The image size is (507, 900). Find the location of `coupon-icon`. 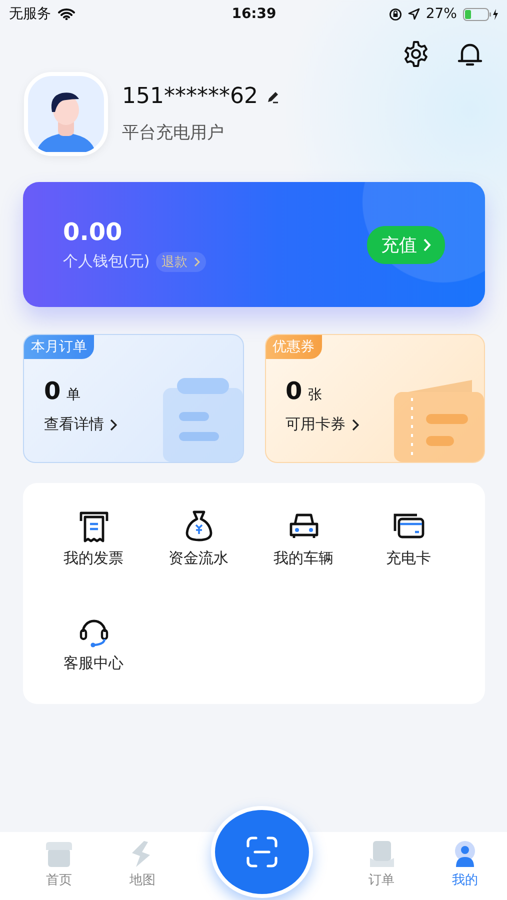

coupon-icon is located at coordinates (439, 420).